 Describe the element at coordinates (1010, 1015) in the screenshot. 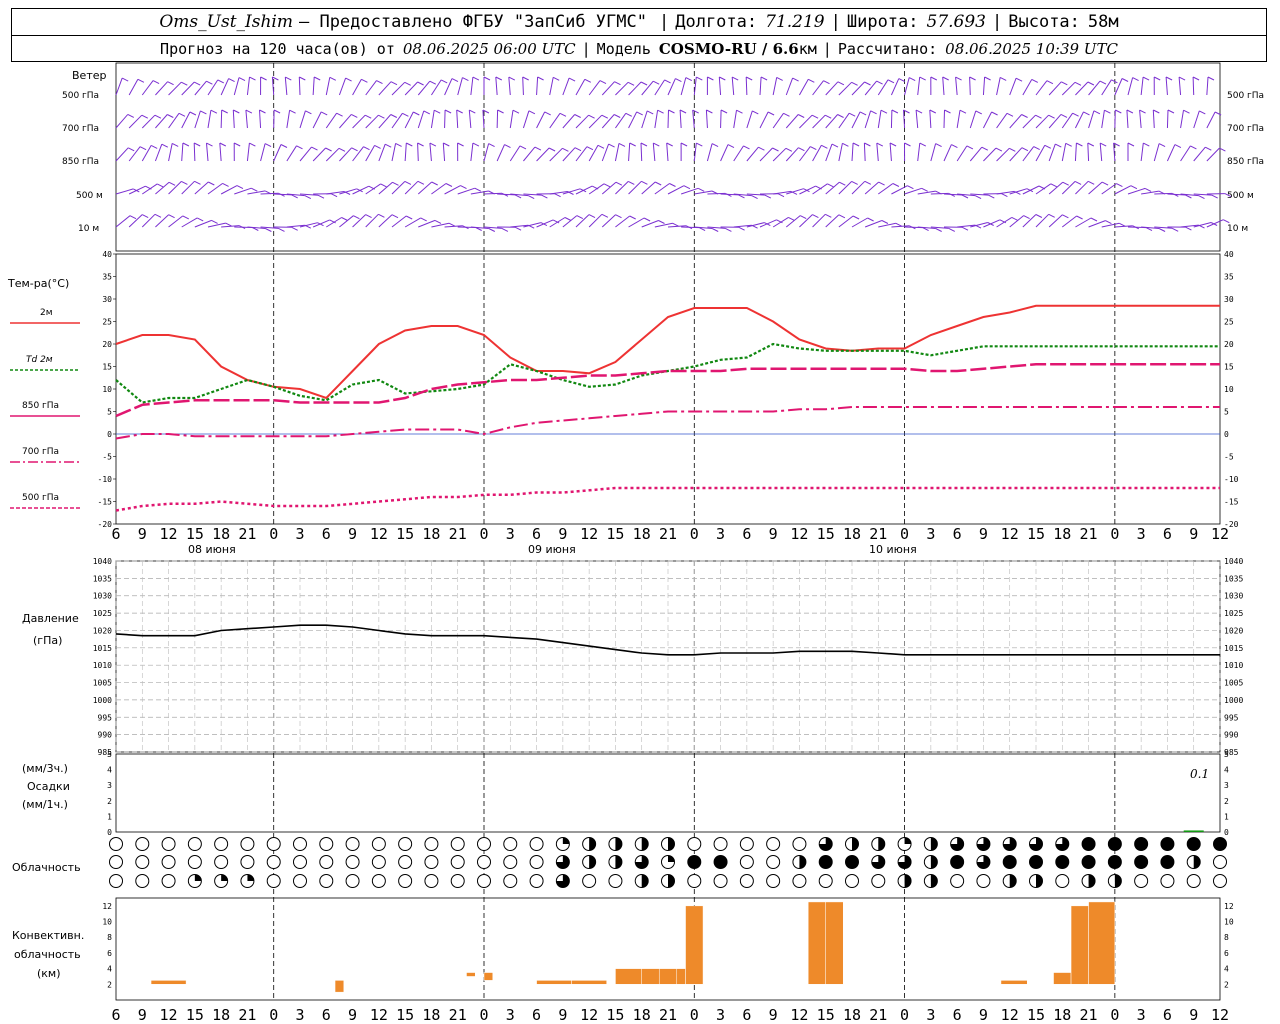

I see `x-tick-label-conv: 12` at that location.